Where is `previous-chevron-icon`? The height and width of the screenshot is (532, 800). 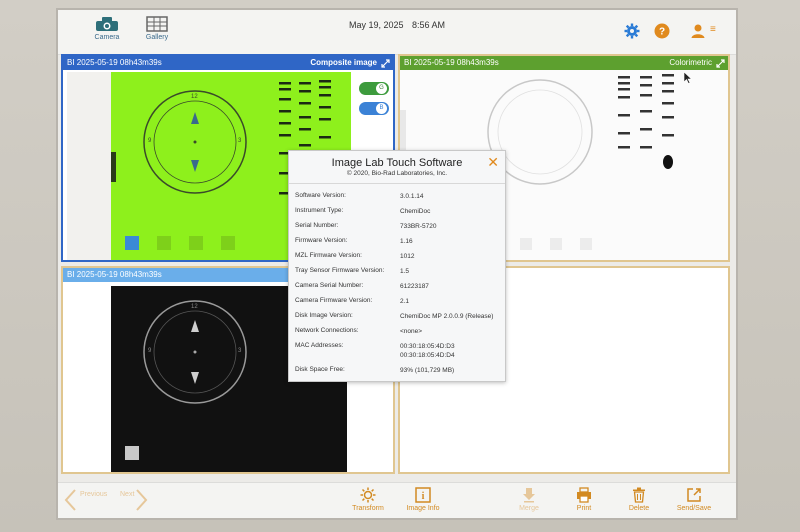
previous-chevron-icon is located at coordinates (70, 500).